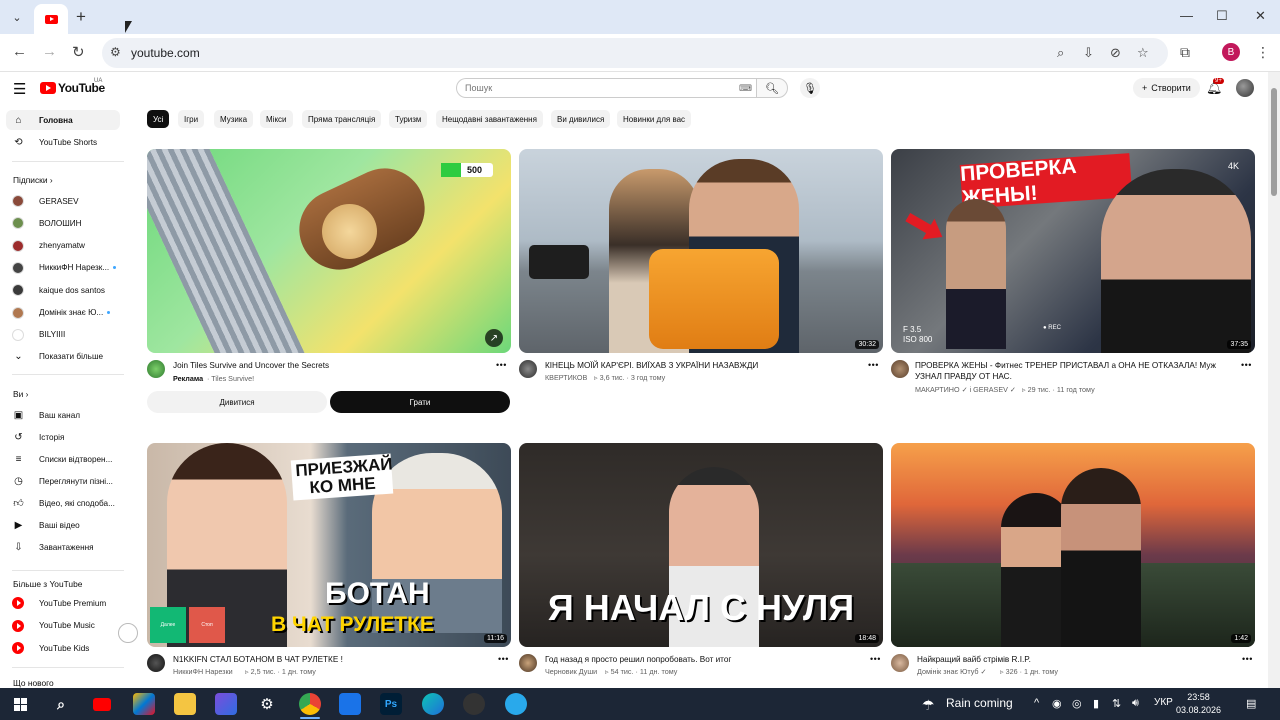  What do you see at coordinates (979, 703) in the screenshot?
I see `weather-text: Rain coming` at bounding box center [979, 703].